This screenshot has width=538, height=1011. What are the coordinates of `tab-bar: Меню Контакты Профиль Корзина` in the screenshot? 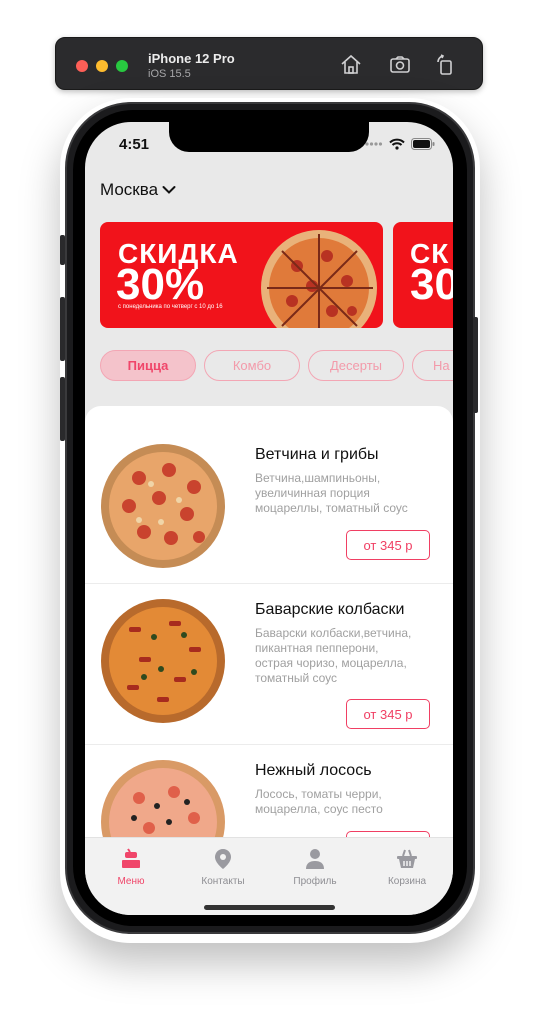 It's located at (269, 876).